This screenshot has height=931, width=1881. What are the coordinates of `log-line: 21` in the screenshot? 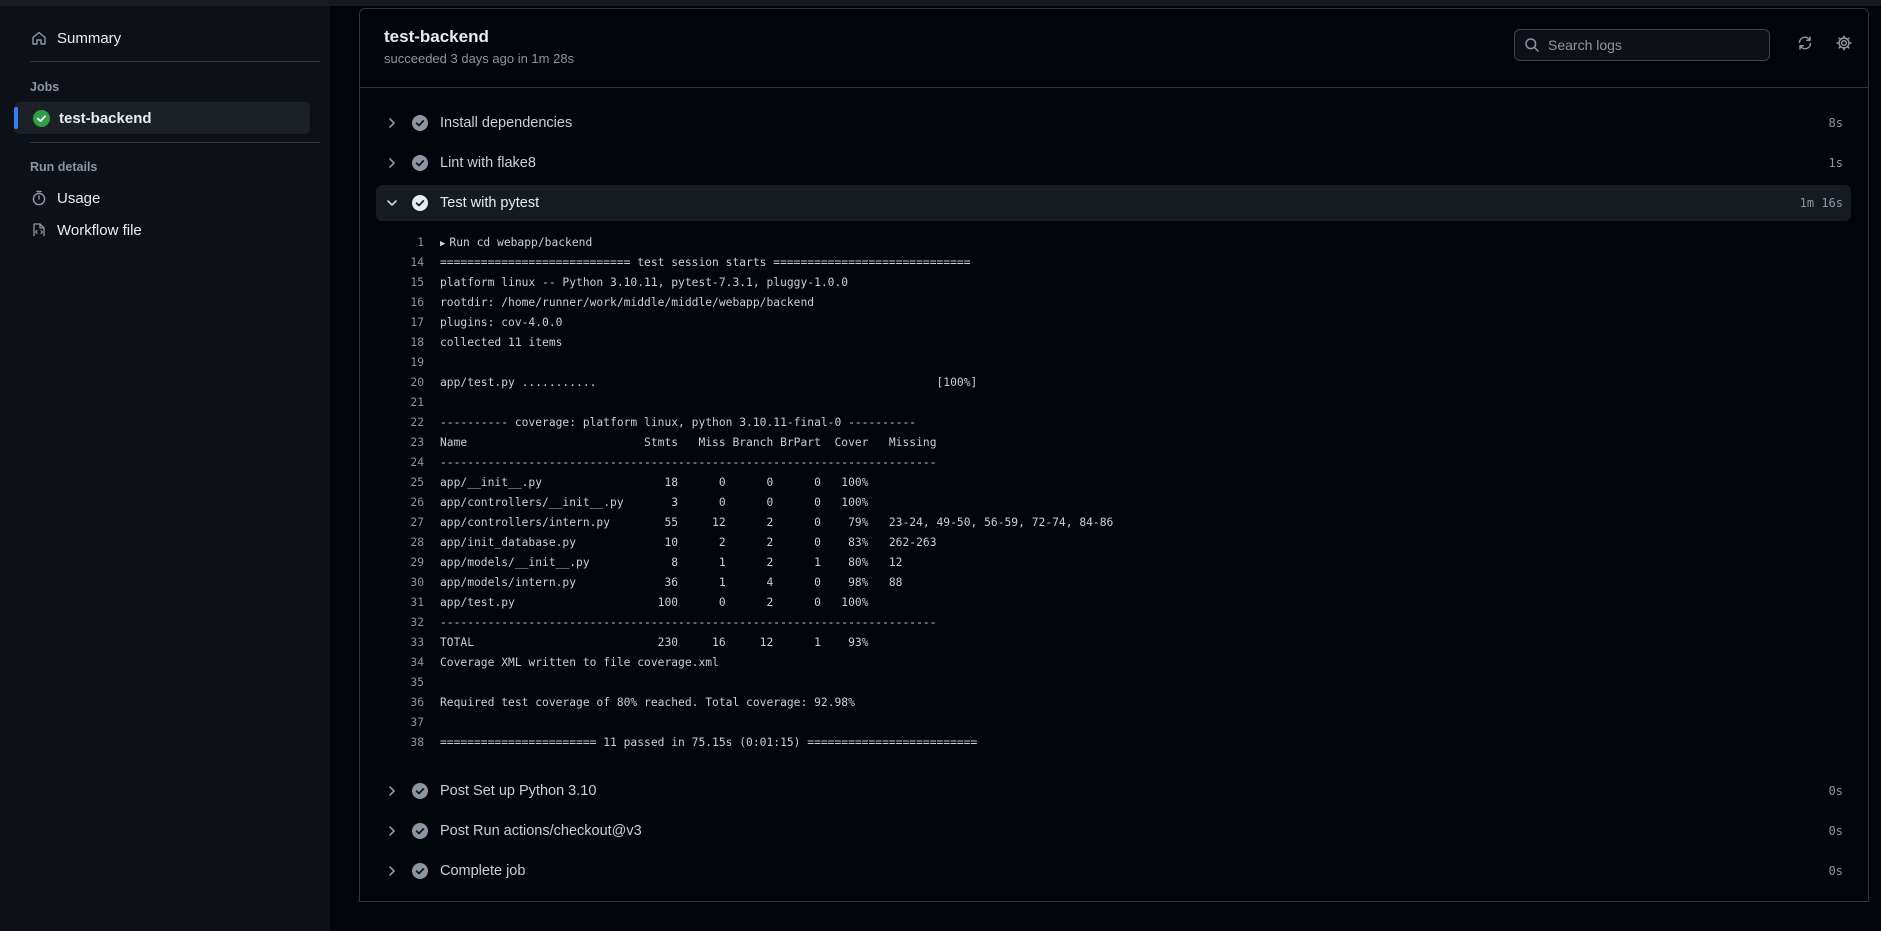 It's located at (1113, 402).